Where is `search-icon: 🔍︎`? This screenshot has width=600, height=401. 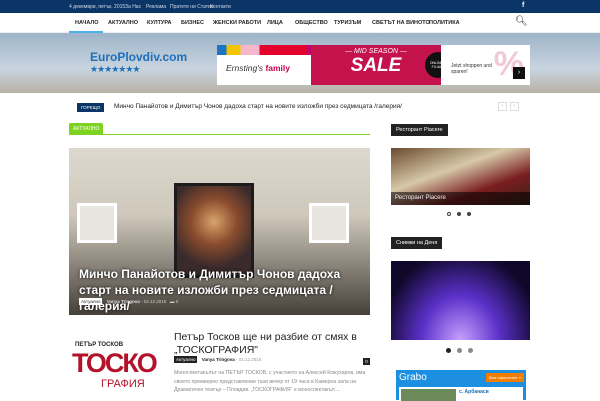 search-icon: 🔍︎ is located at coordinates (521, 21).